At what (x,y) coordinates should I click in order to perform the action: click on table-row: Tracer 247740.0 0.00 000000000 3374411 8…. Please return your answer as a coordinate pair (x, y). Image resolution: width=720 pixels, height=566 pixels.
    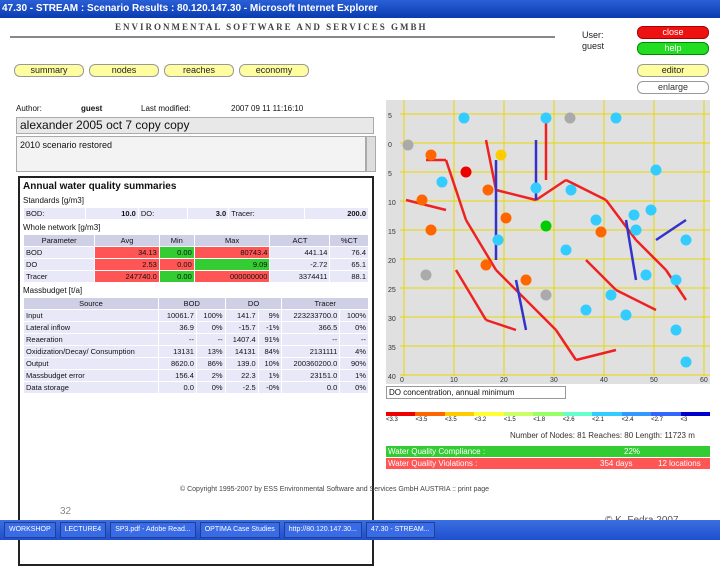
    Looking at the image, I should click on (195, 276).